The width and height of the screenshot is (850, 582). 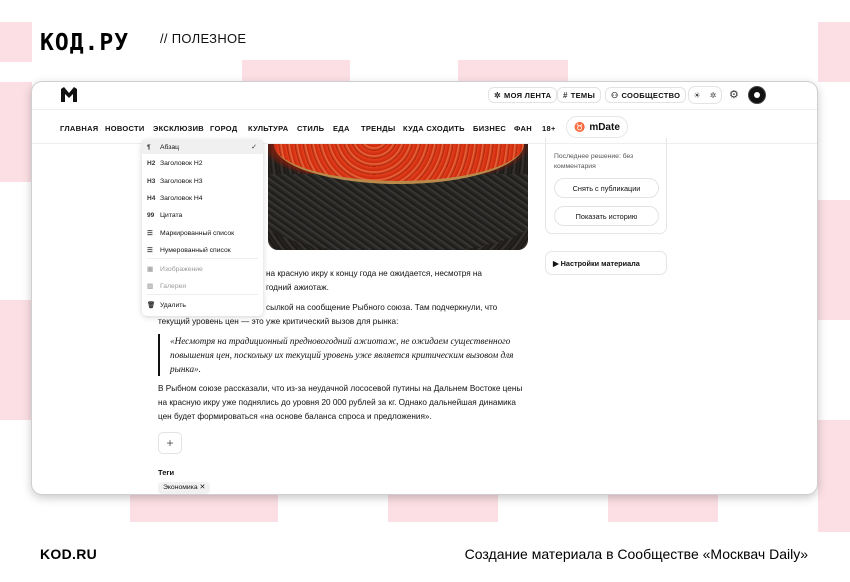 What do you see at coordinates (606, 263) in the screenshot?
I see `material-settings-toggle: ▶ Настройки материала` at bounding box center [606, 263].